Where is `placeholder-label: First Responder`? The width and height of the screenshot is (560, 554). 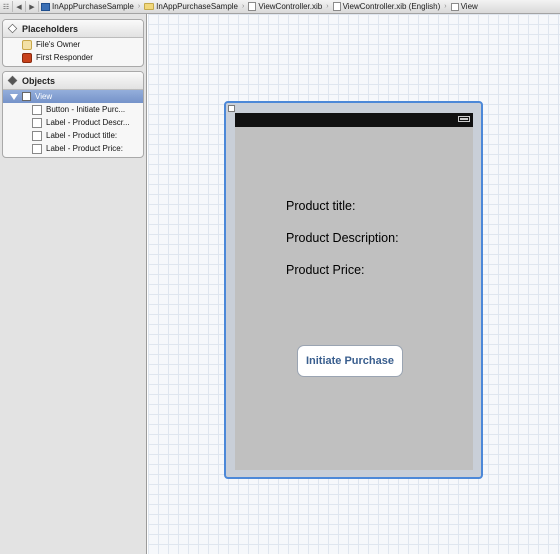
placeholder-label: First Responder is located at coordinates (64, 57).